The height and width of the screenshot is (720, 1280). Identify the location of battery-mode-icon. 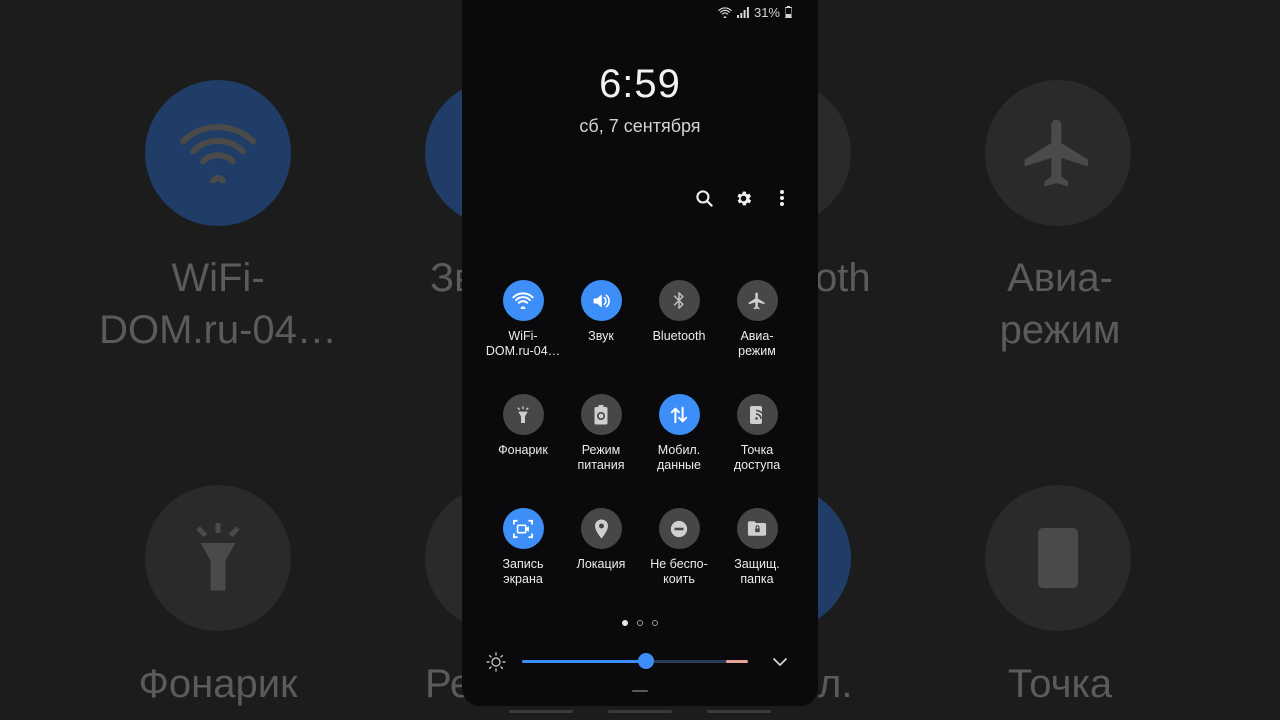
(601, 414).